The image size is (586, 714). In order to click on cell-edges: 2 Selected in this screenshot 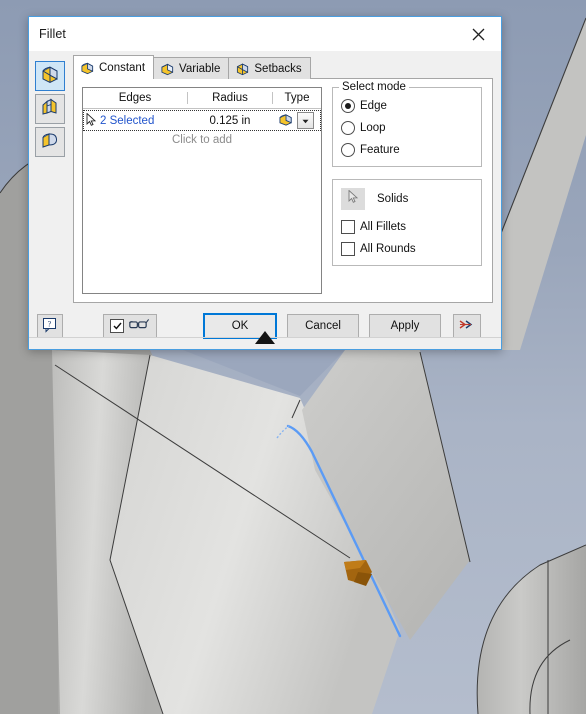, I will do `click(136, 120)`.